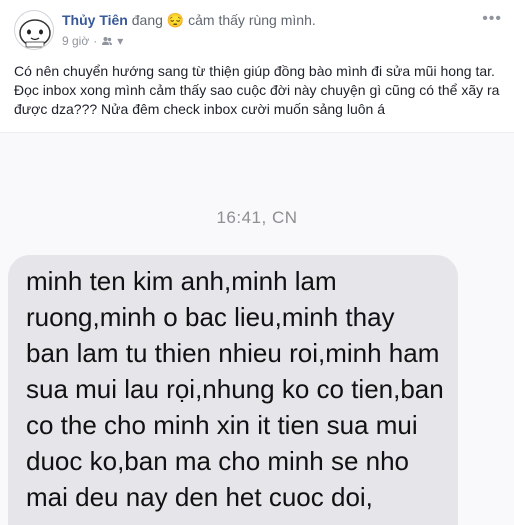  Describe the element at coordinates (199, 497) in the screenshot. I see `message-line: mai deu nay den het cuoc doi,` at that location.